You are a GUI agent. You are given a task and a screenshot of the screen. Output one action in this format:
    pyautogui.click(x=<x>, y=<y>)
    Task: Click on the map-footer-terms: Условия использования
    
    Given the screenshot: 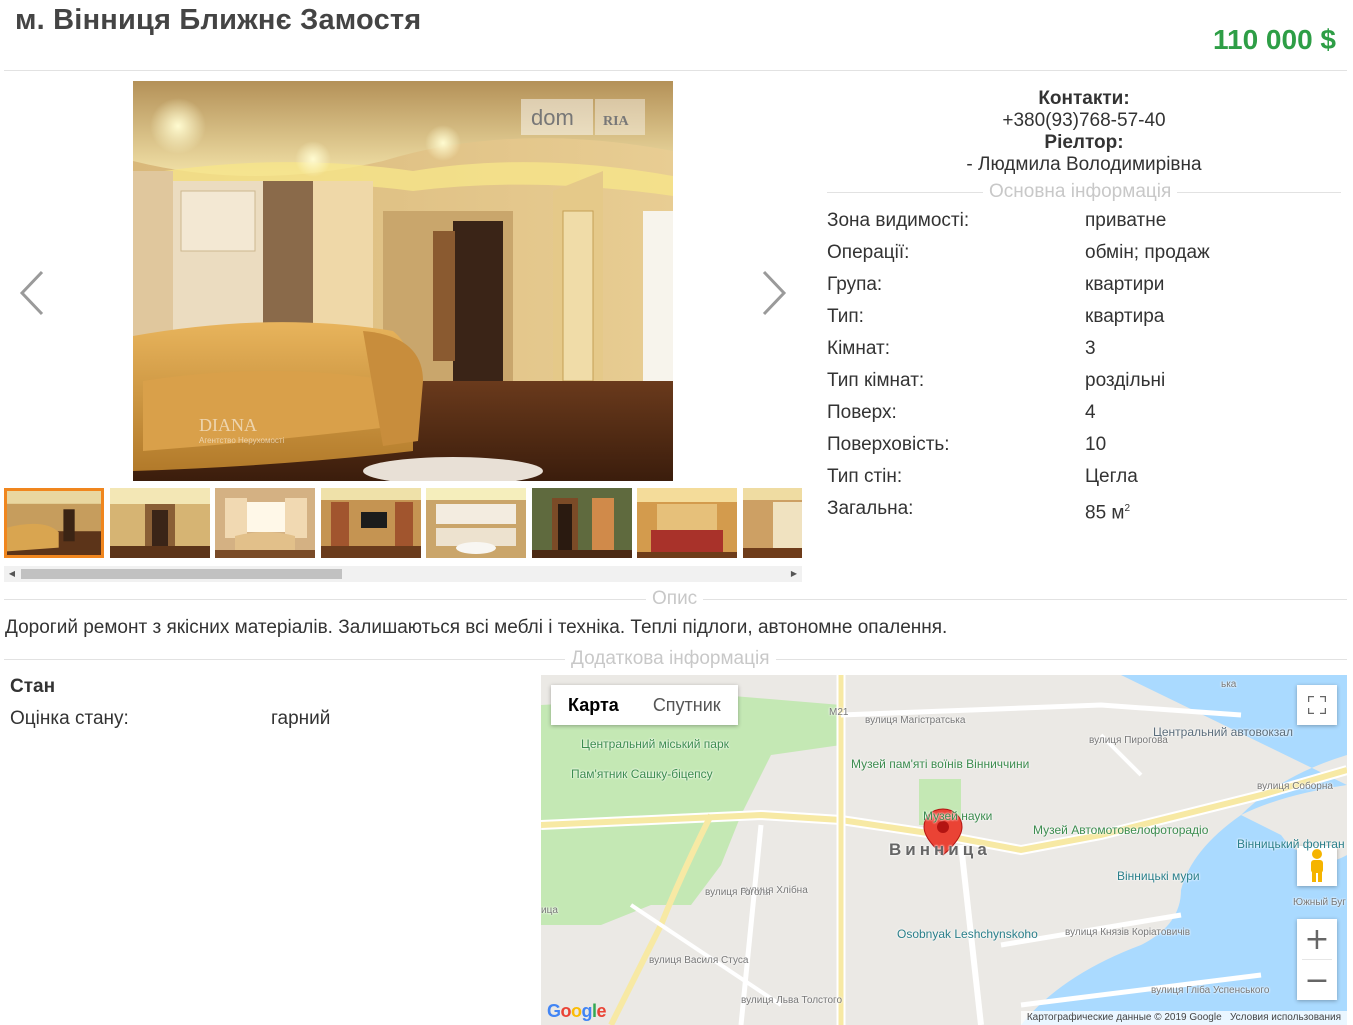 What is the action you would take?
    pyautogui.click(x=1285, y=1017)
    